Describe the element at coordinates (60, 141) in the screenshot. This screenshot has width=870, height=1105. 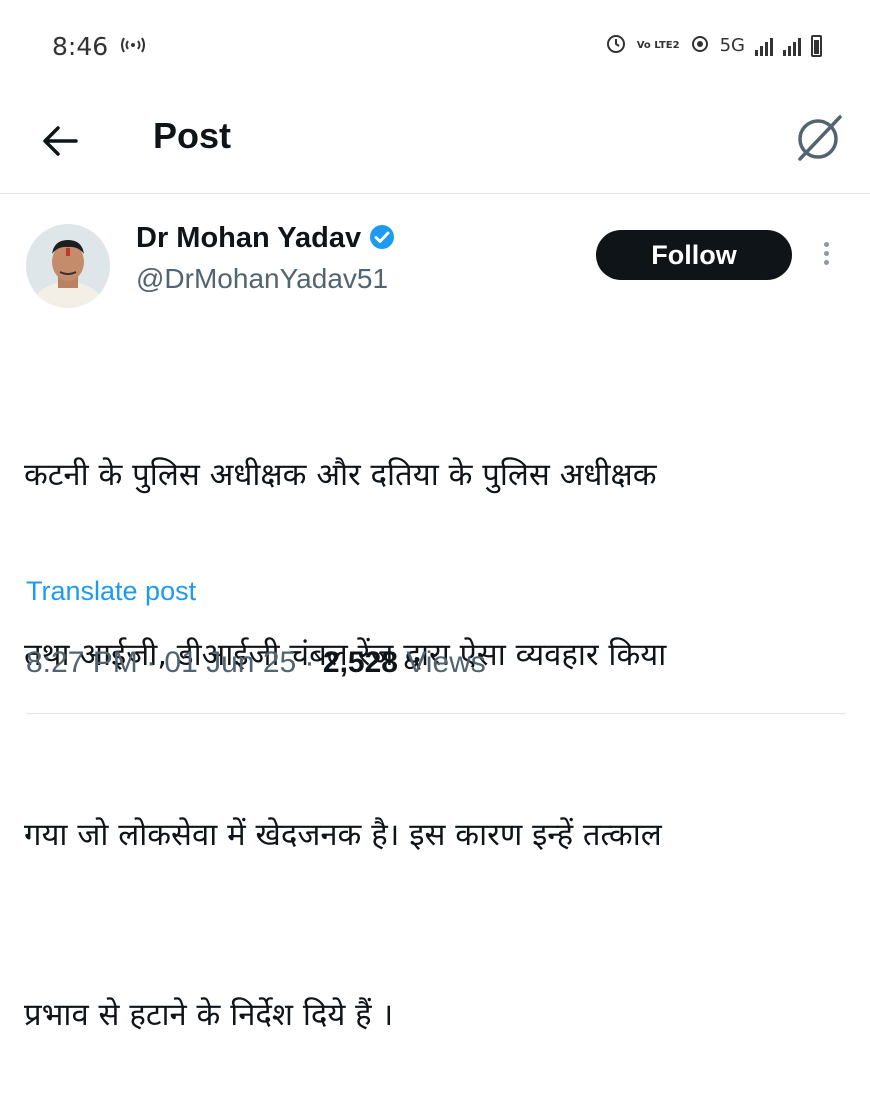
I see `back-arrow-icon` at that location.